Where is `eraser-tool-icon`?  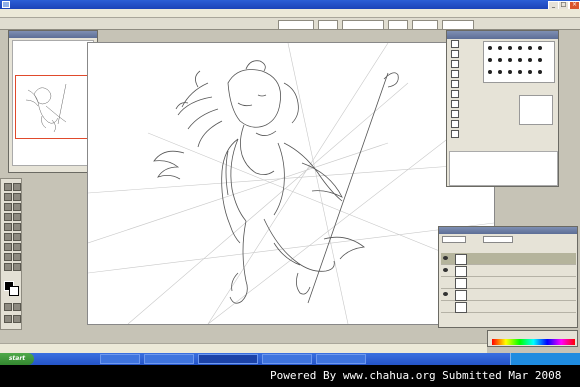 eraser-tool-icon is located at coordinates (8, 227).